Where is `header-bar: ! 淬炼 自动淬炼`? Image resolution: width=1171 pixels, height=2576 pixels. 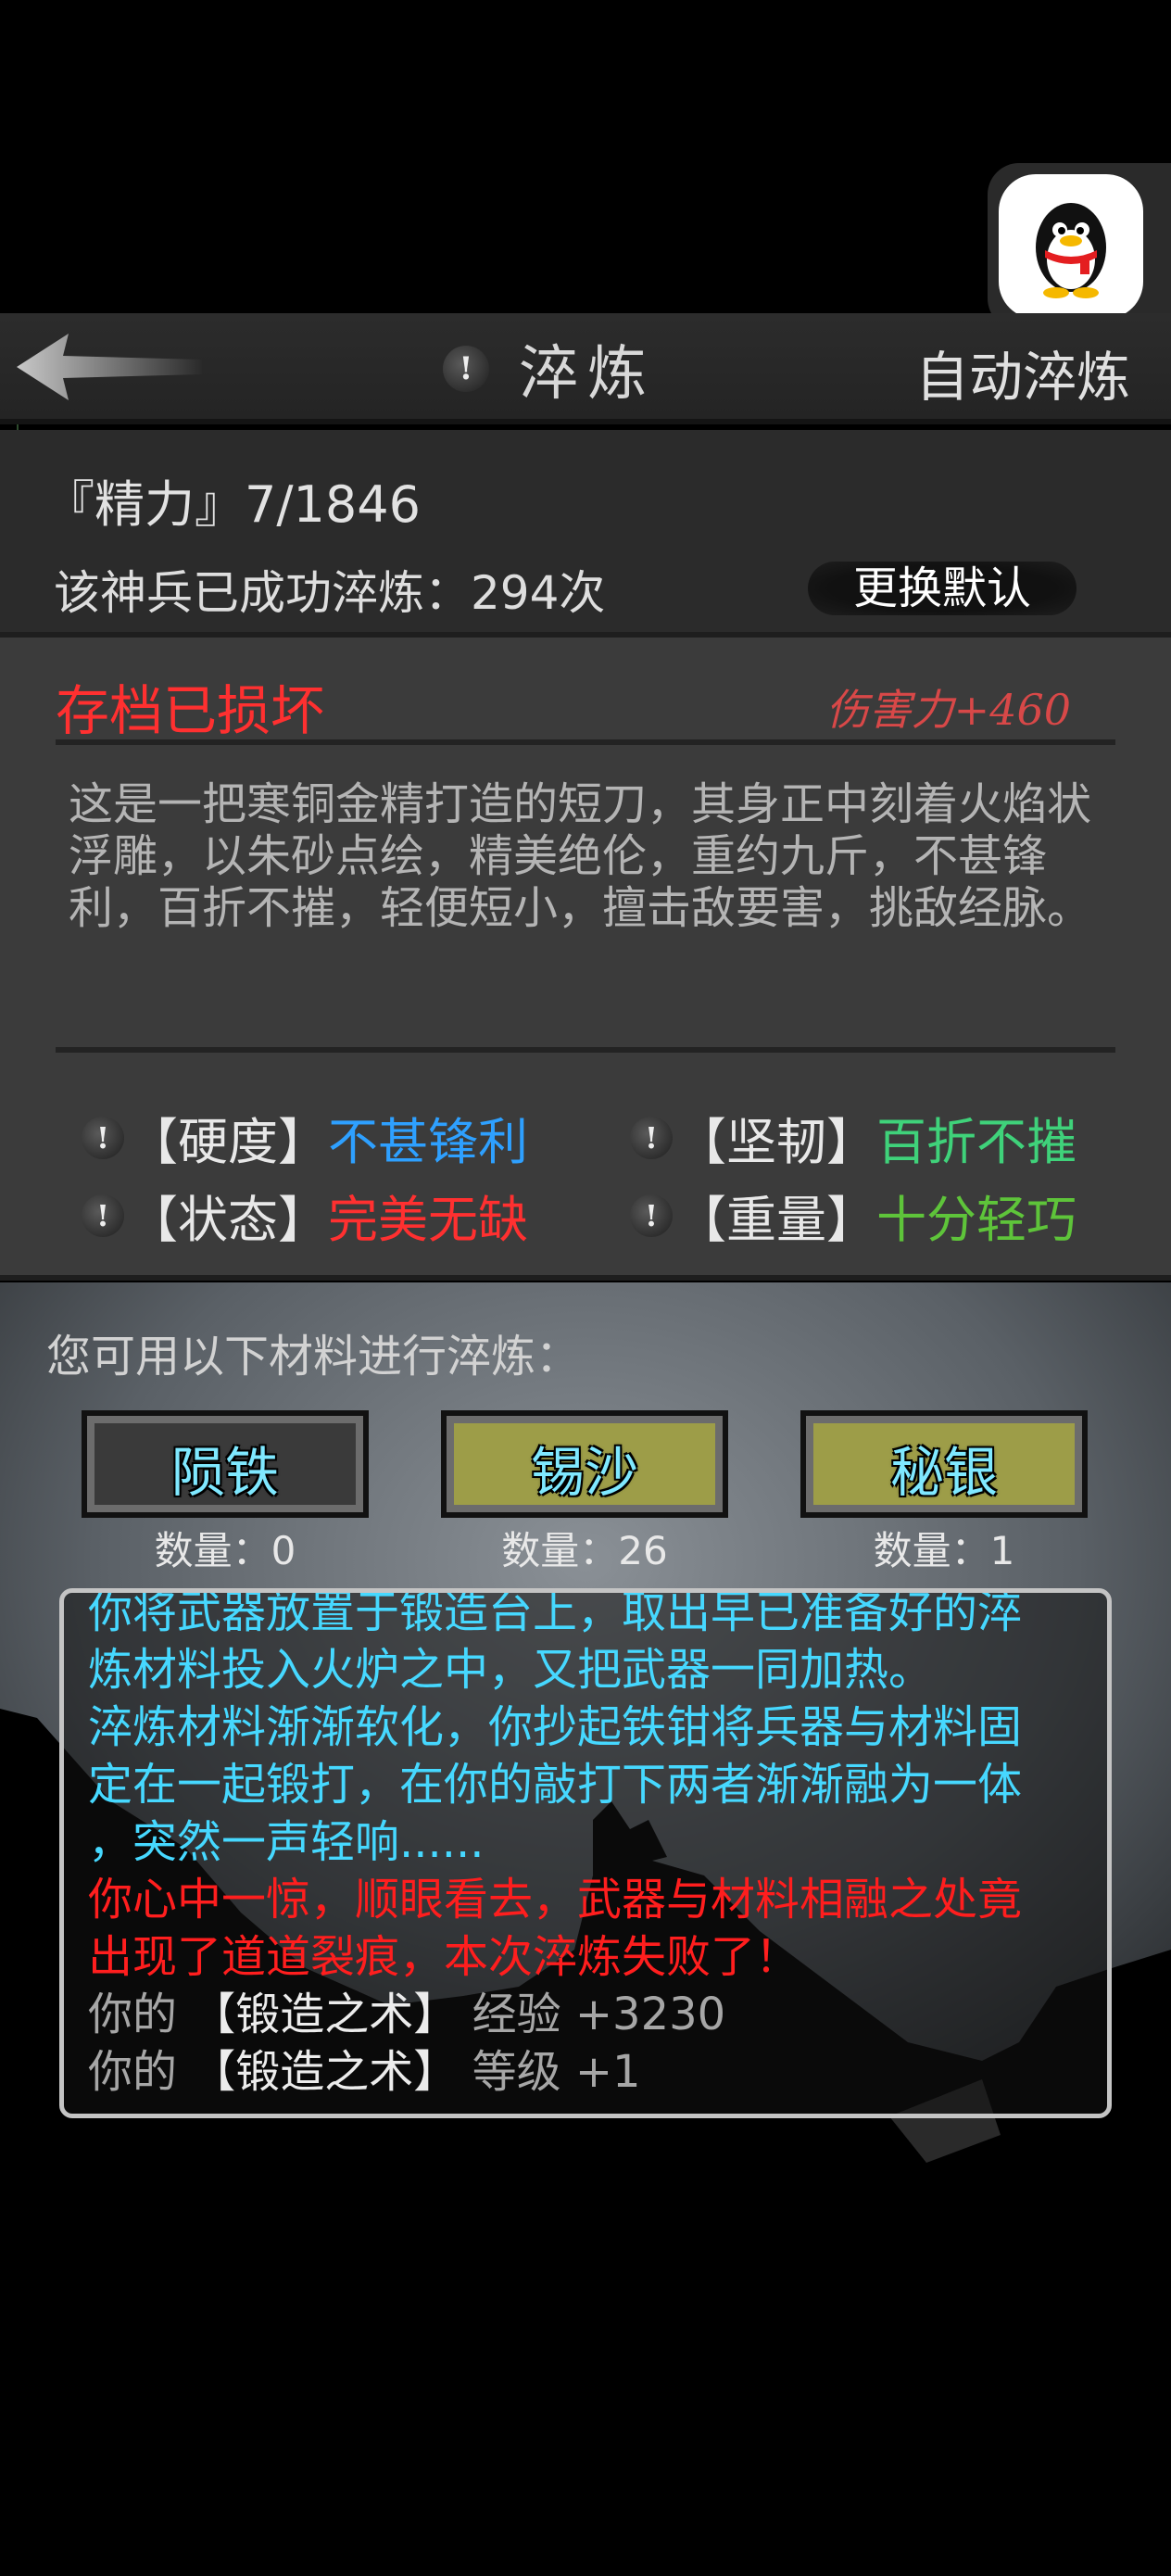 header-bar: ! 淬炼 自动淬炼 is located at coordinates (585, 368).